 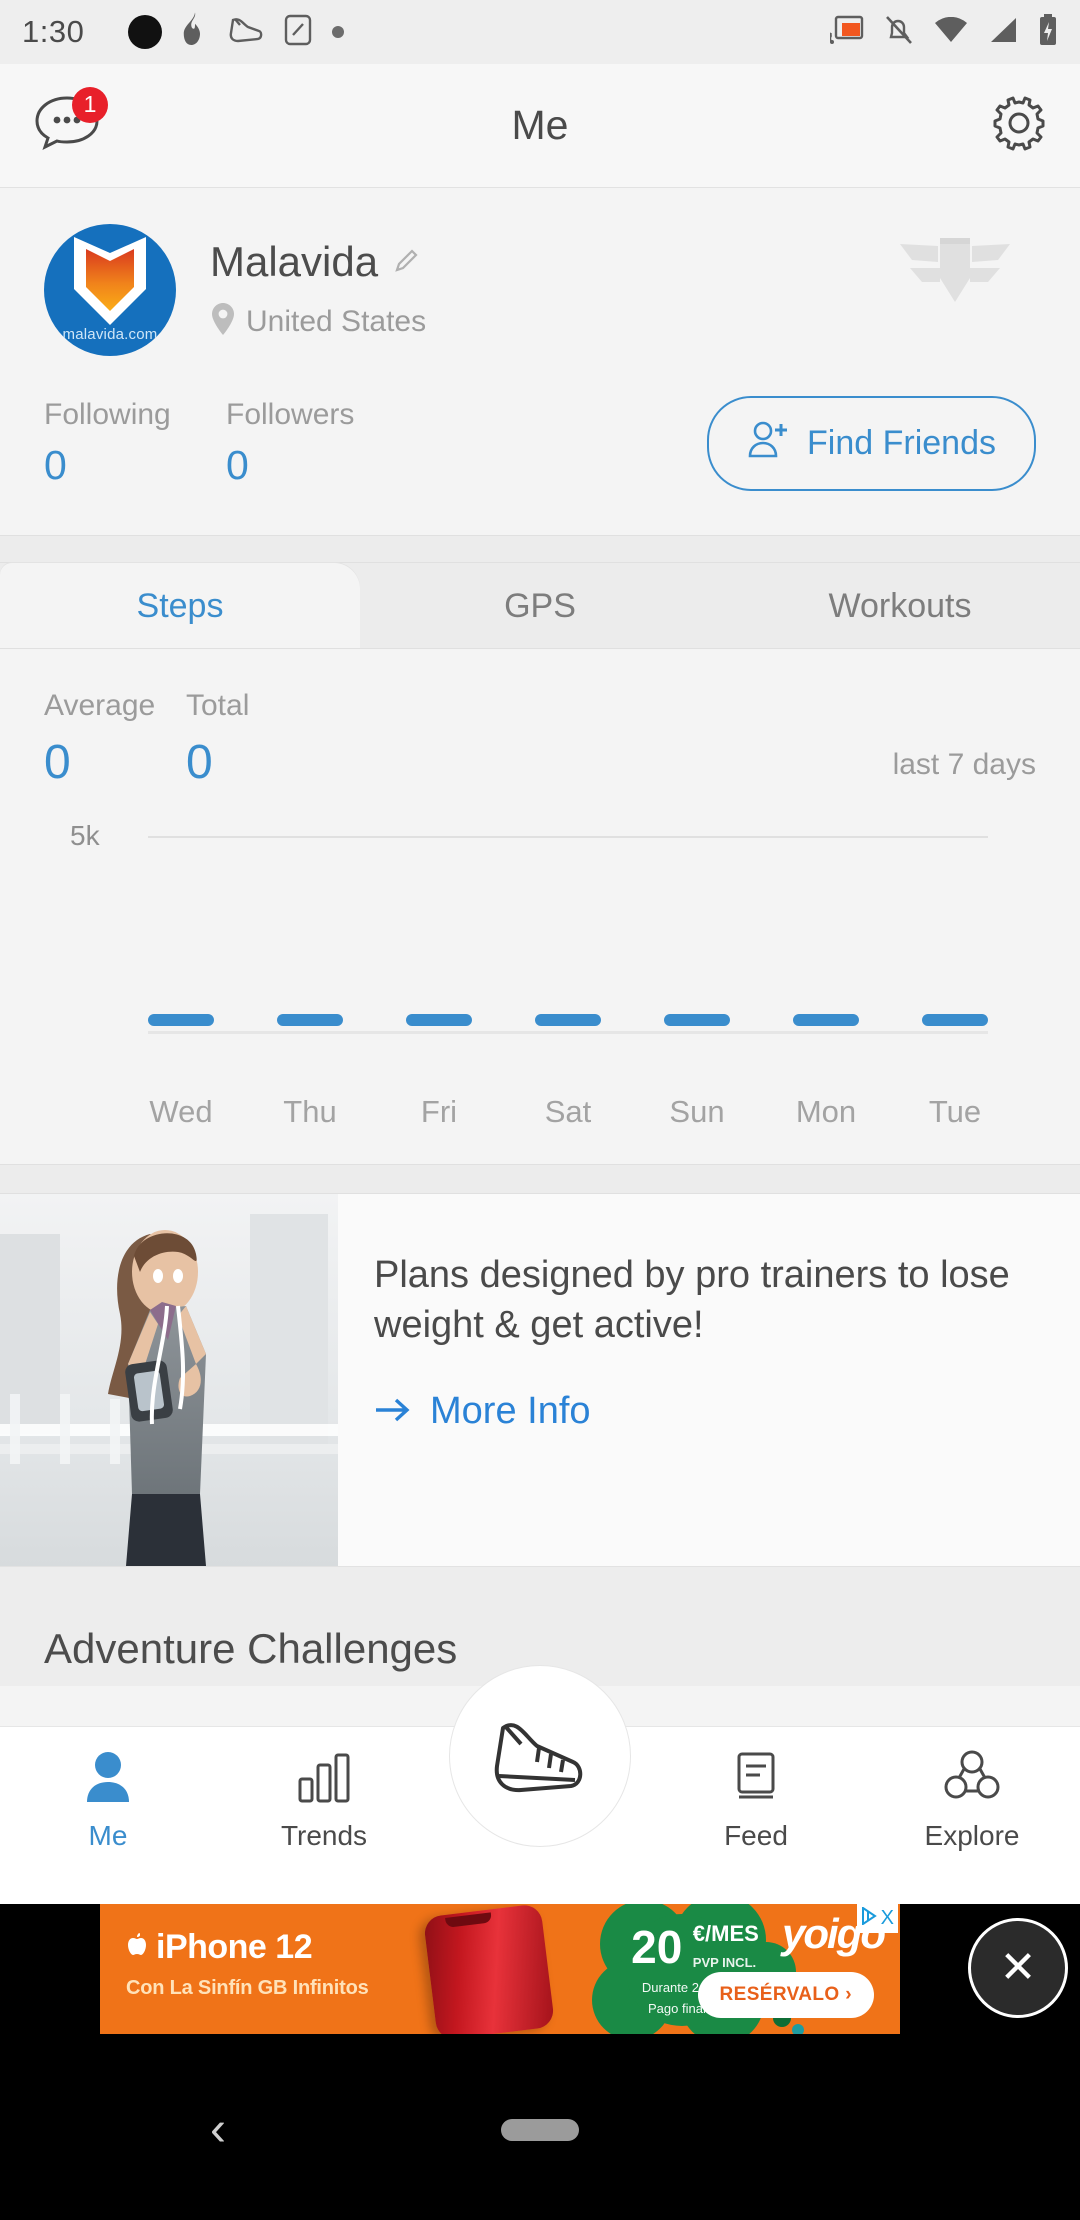 What do you see at coordinates (317, 443) in the screenshot?
I see `followers-stat: Followers 0` at bounding box center [317, 443].